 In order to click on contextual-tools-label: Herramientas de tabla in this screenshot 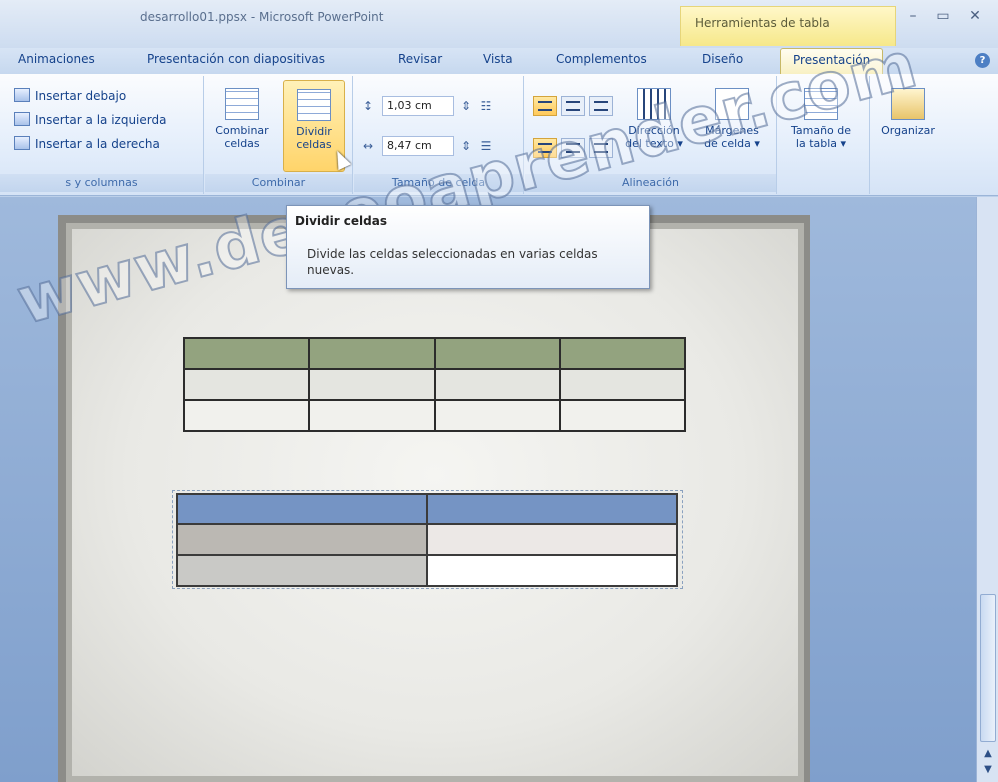, I will do `click(762, 23)`.